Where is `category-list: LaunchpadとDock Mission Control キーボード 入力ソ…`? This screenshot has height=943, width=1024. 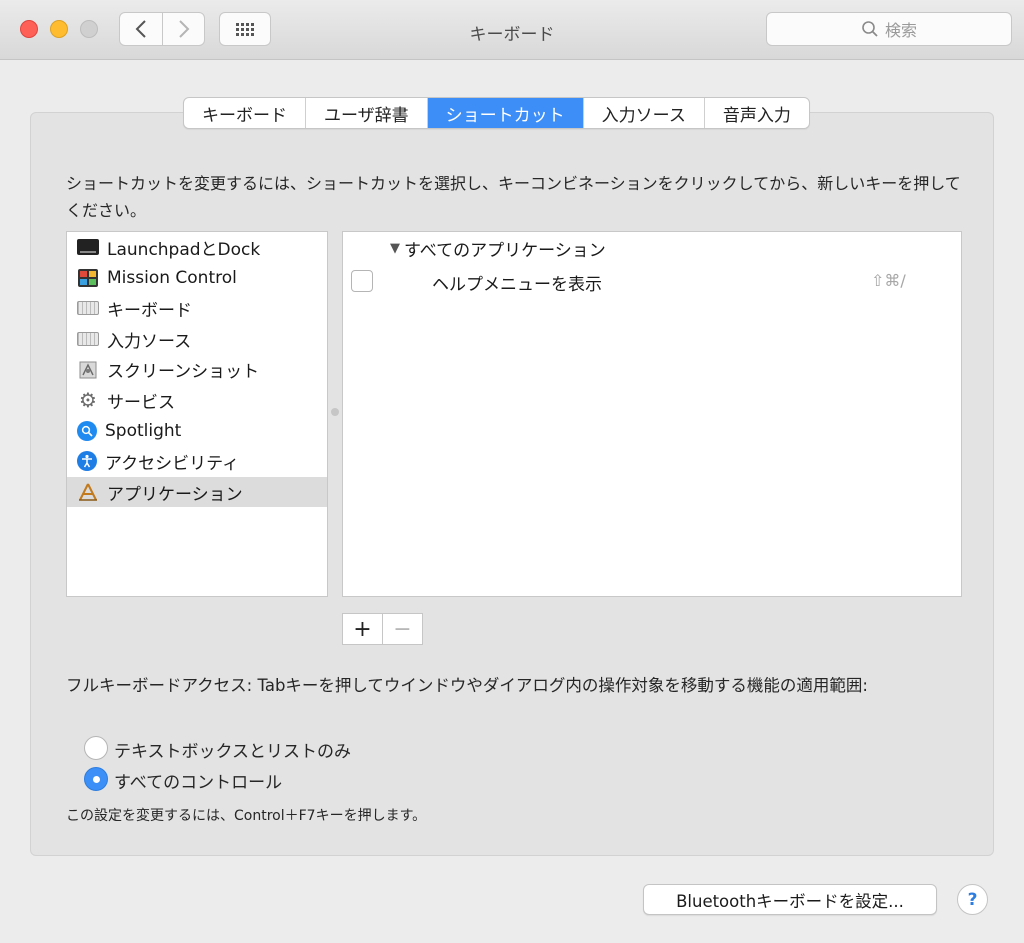
category-list: LaunchpadとDock Mission Control キーボード 入力ソ… is located at coordinates (197, 414).